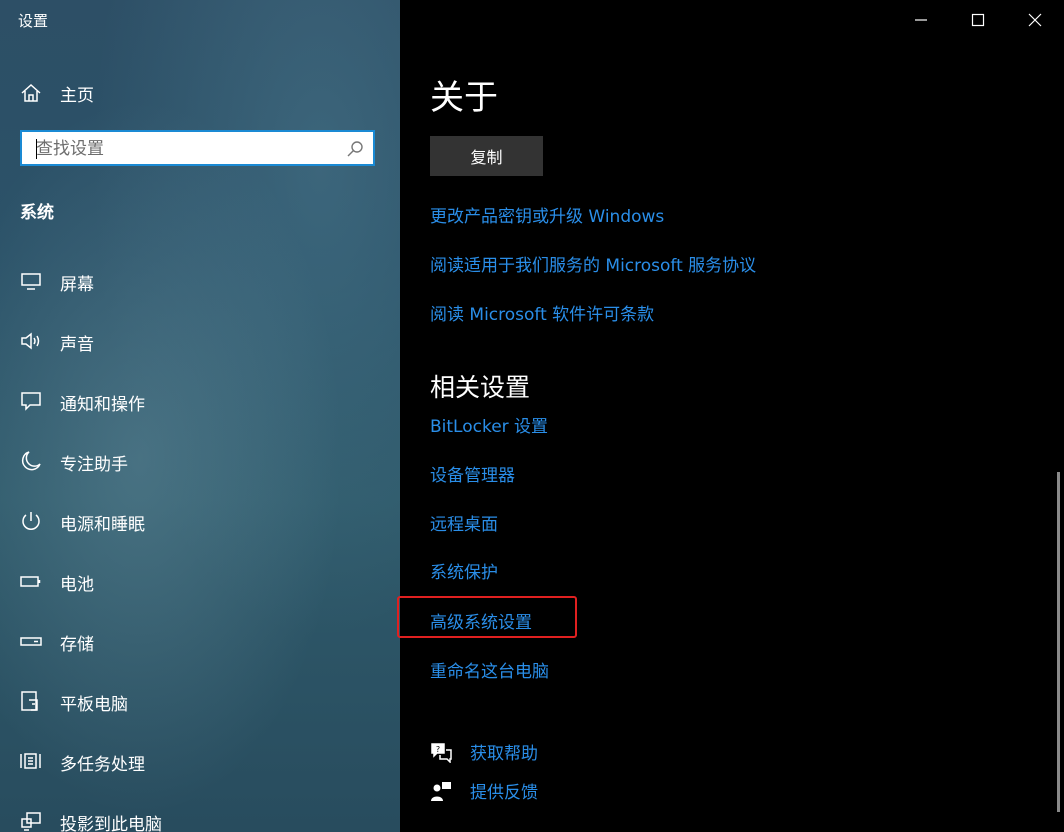 This screenshot has height=832, width=1064. I want to click on scrollbar, so click(1058, 642).